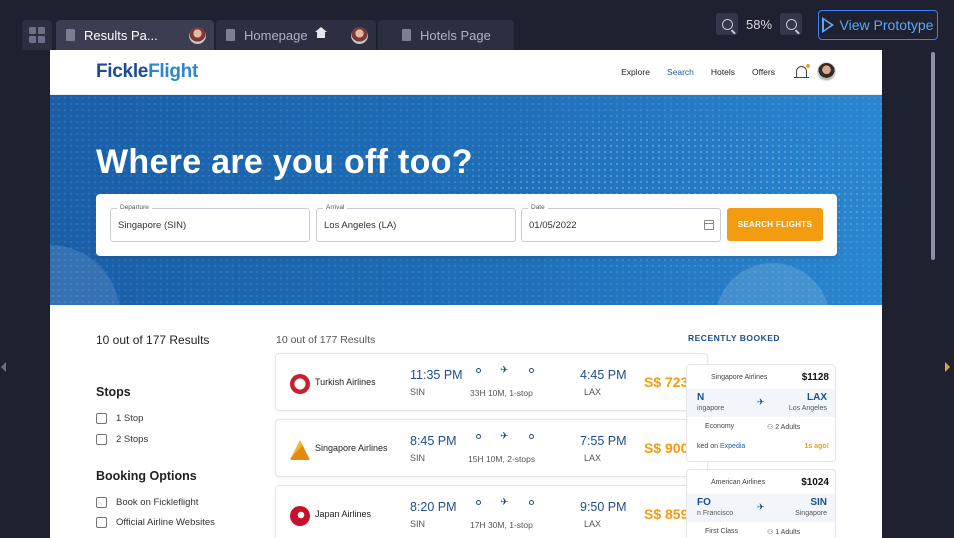 Image resolution: width=954 pixels, height=538 pixels. I want to click on origin-code: N, so click(701, 397).